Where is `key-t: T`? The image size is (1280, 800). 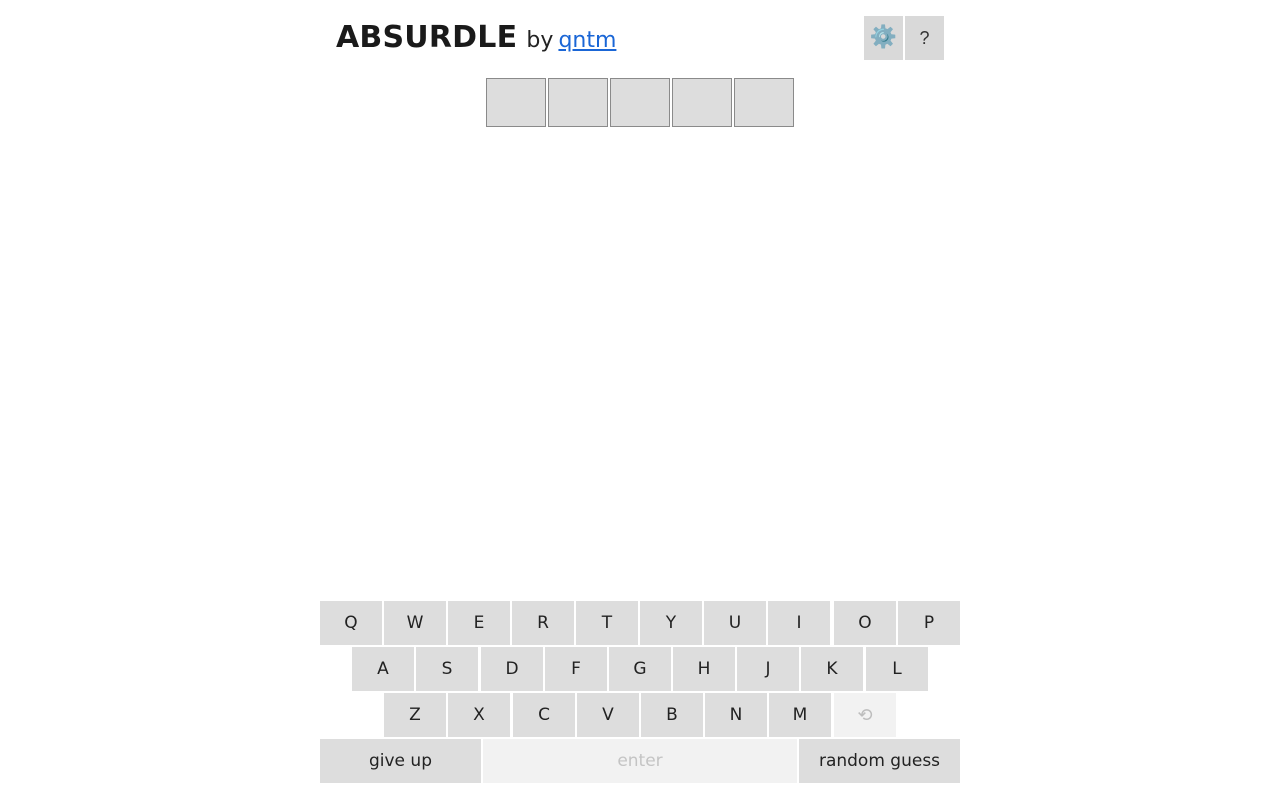 key-t: T is located at coordinates (607, 623).